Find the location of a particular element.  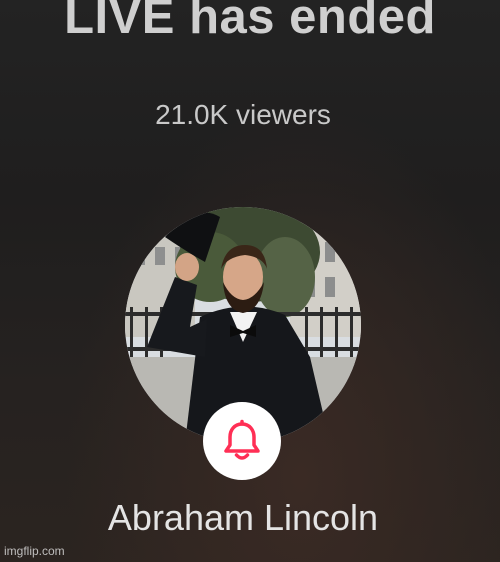

watermark-text: imgflip.com is located at coordinates (34, 551).